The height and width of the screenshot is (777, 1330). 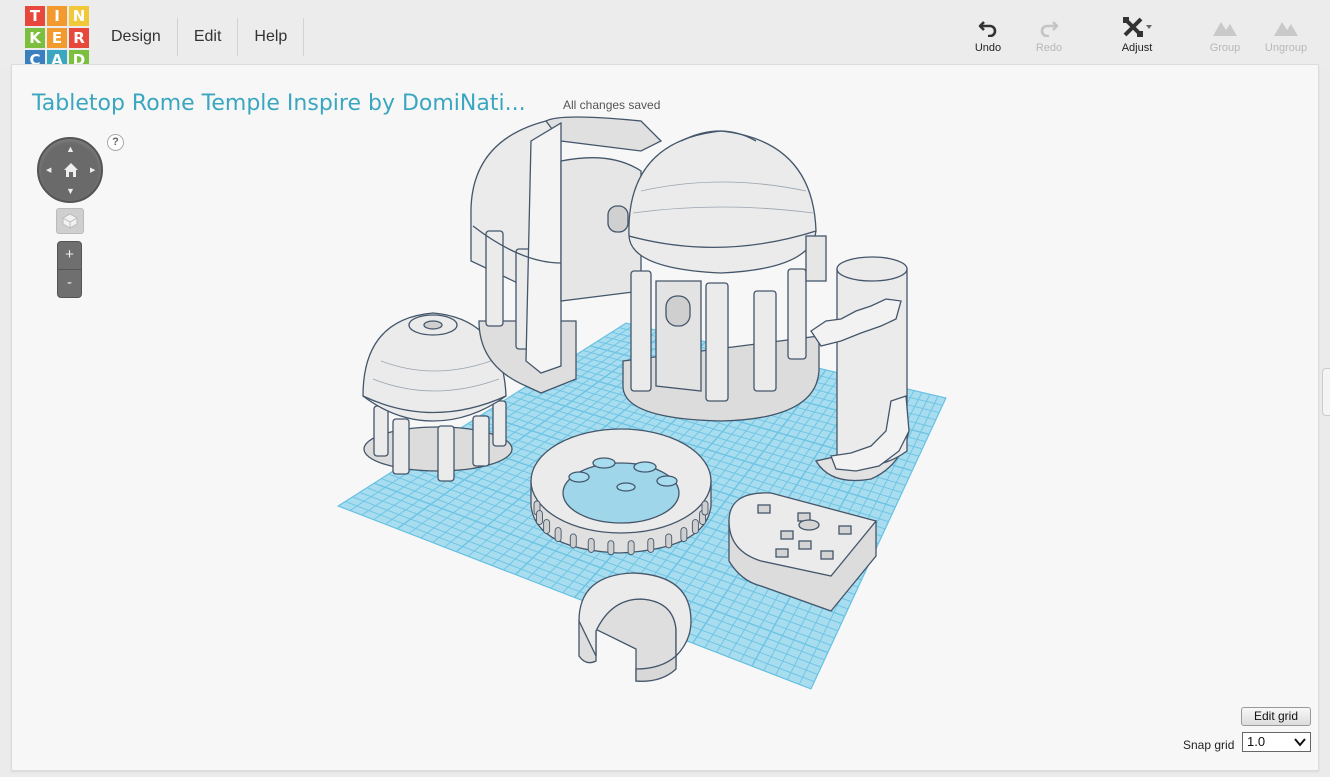 I want to click on undo-button: Undo, so click(x=988, y=35).